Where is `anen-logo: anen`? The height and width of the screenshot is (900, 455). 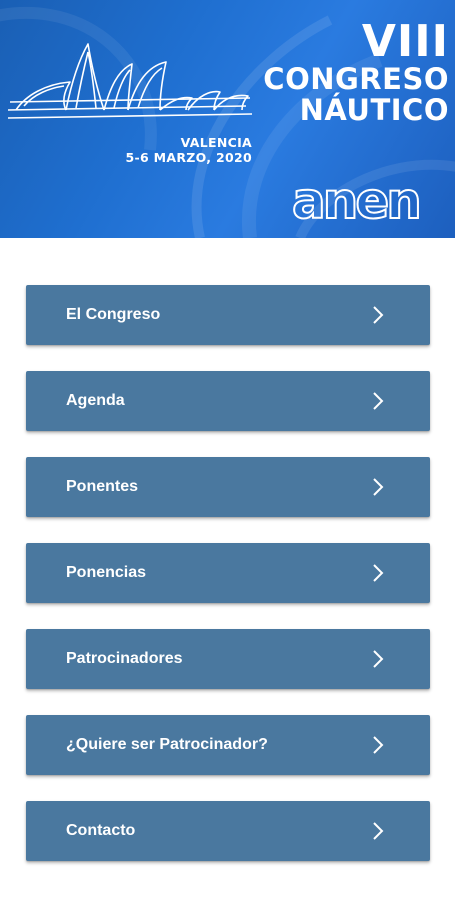 anen-logo: anen is located at coordinates (357, 201).